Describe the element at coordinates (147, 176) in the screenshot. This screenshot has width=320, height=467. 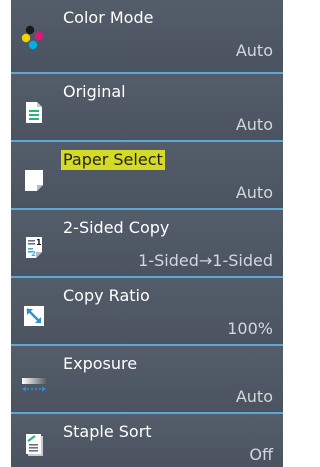
I see `setting-paper-select: Paper Select Auto` at that location.